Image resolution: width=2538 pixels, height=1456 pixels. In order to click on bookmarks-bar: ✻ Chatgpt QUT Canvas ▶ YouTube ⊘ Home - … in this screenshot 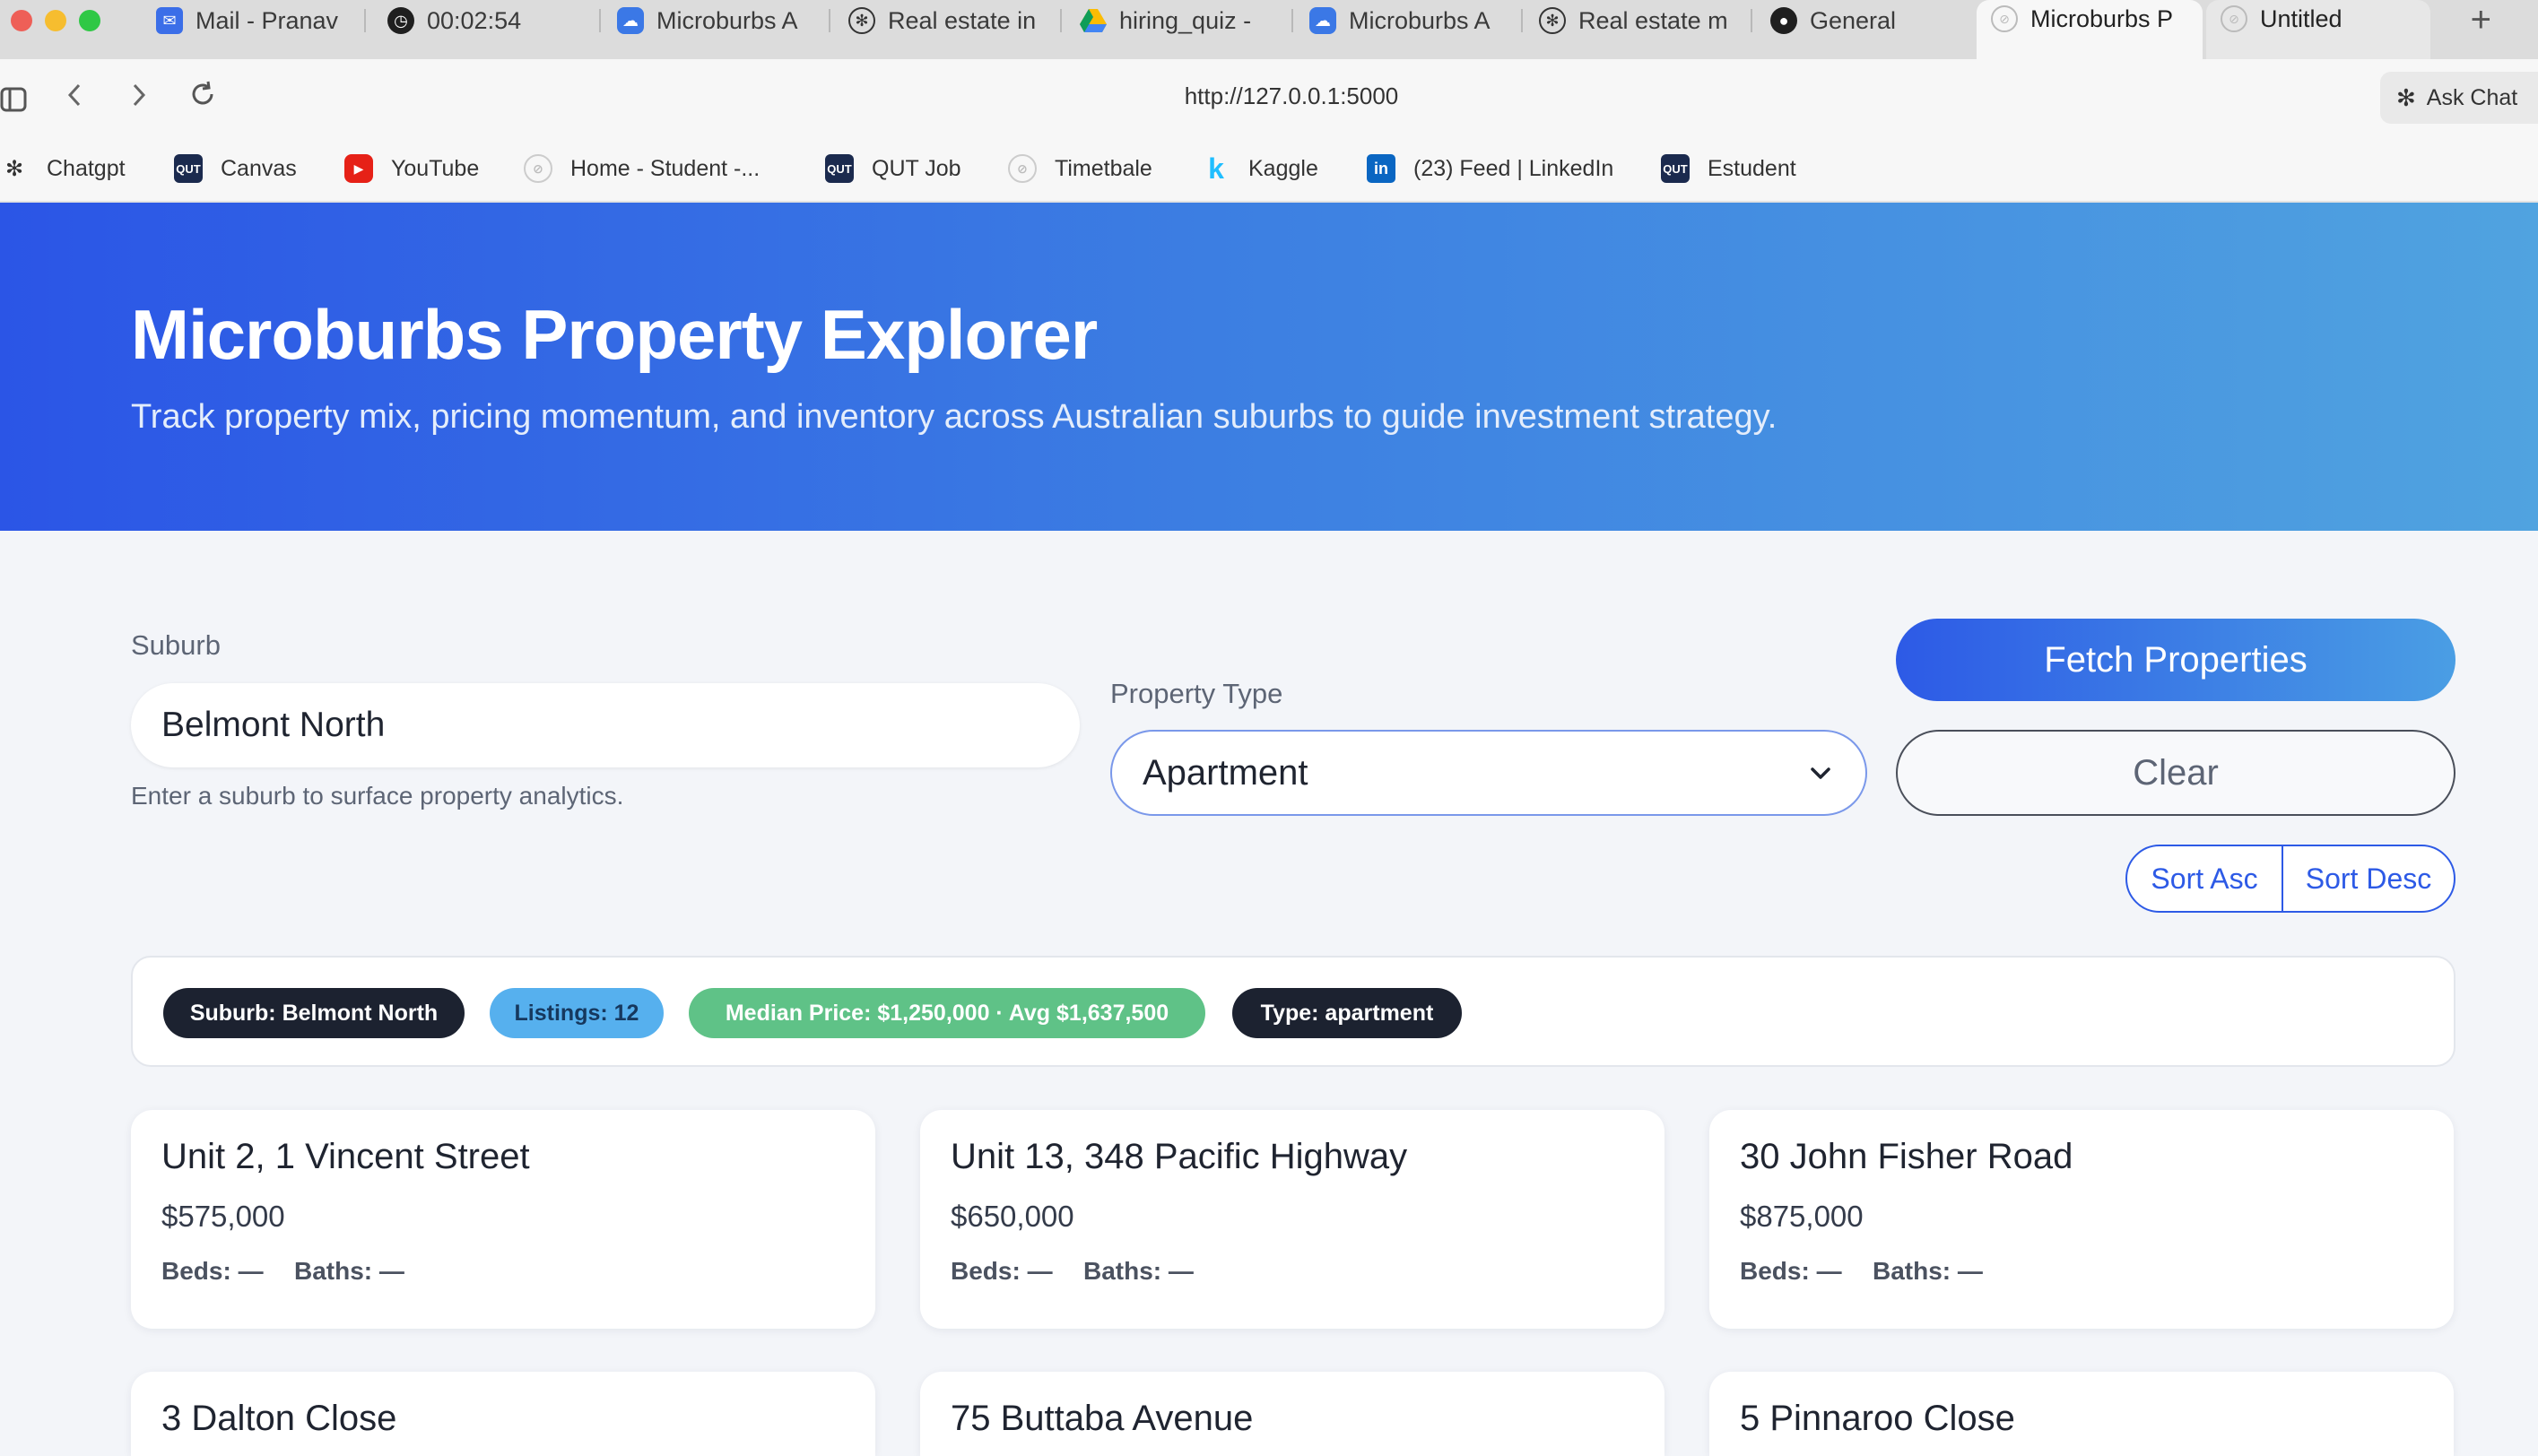, I will do `click(1269, 170)`.